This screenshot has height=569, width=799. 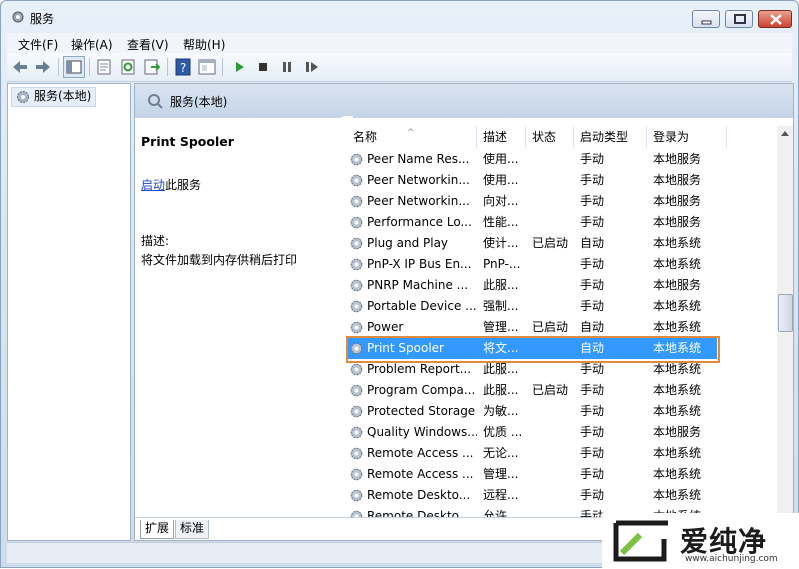 What do you see at coordinates (562, 159) in the screenshot?
I see `service-row: Peer Name Res... 使用... 手动 本地服务` at bounding box center [562, 159].